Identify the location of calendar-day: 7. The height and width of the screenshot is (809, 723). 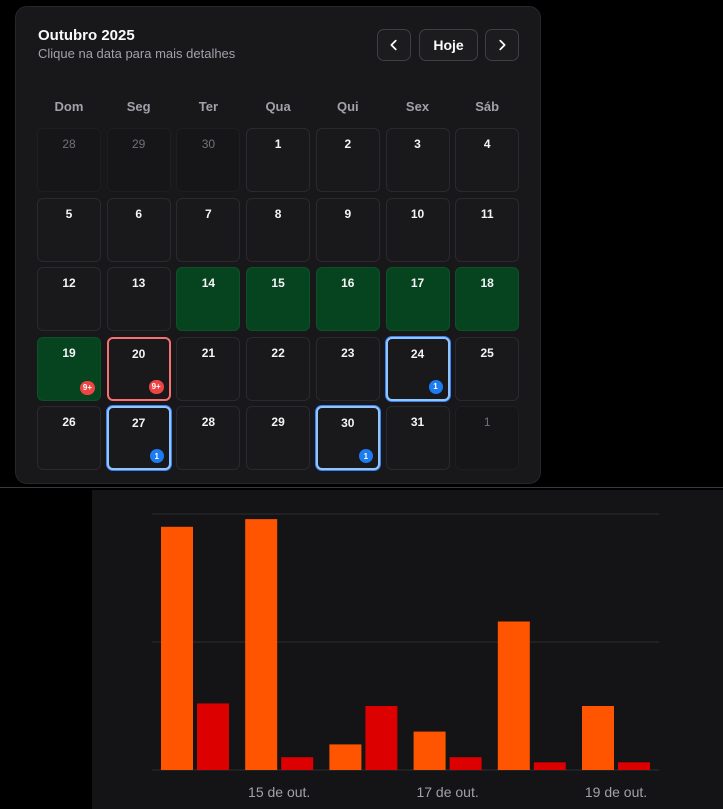
(208, 229).